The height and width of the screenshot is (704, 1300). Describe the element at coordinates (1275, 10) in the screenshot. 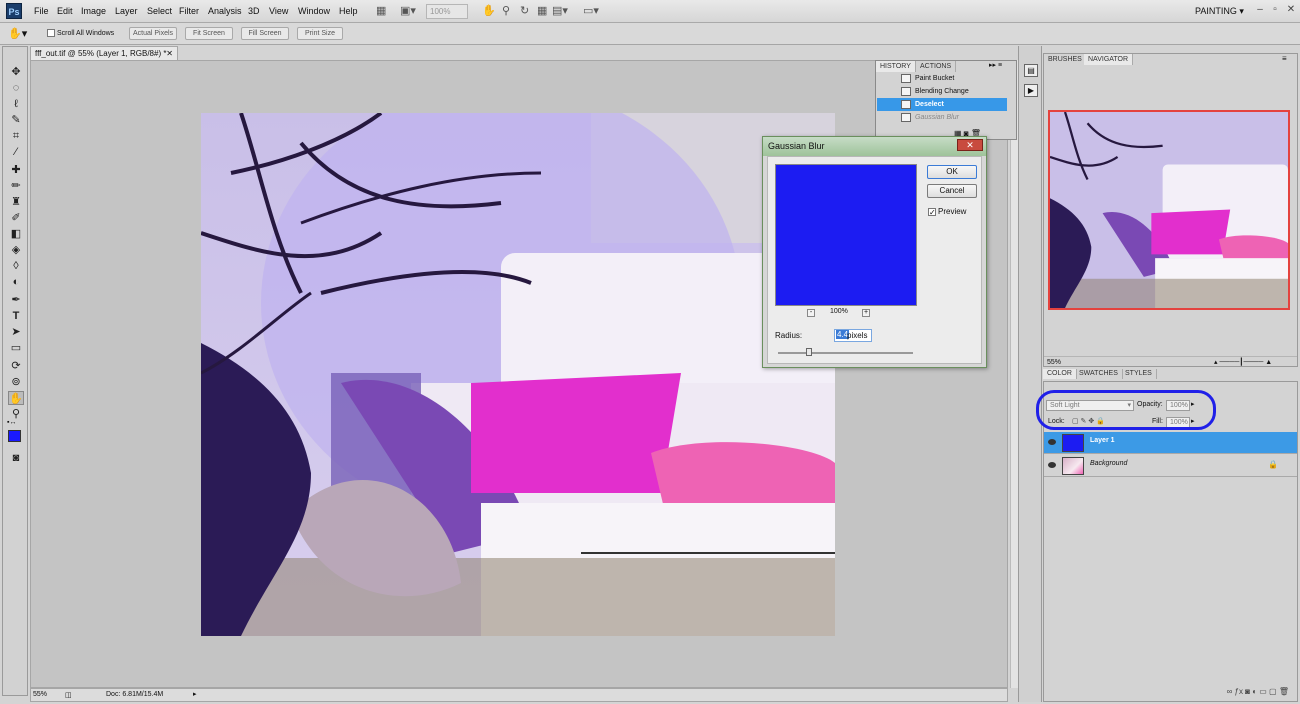

I see `restore-icon: ▫` at that location.